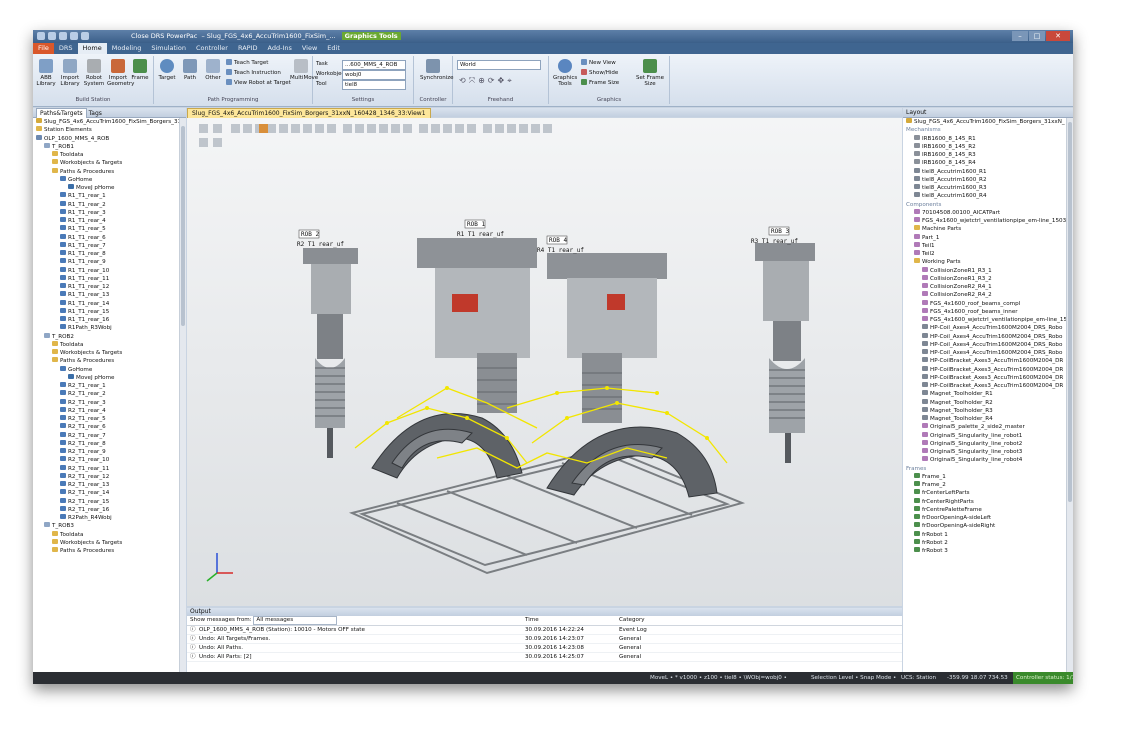 Image resolution: width=1138 pixels, height=748 pixels. Describe the element at coordinates (106, 311) in the screenshot. I see `tree-item: R1_T1_rear_15` at that location.